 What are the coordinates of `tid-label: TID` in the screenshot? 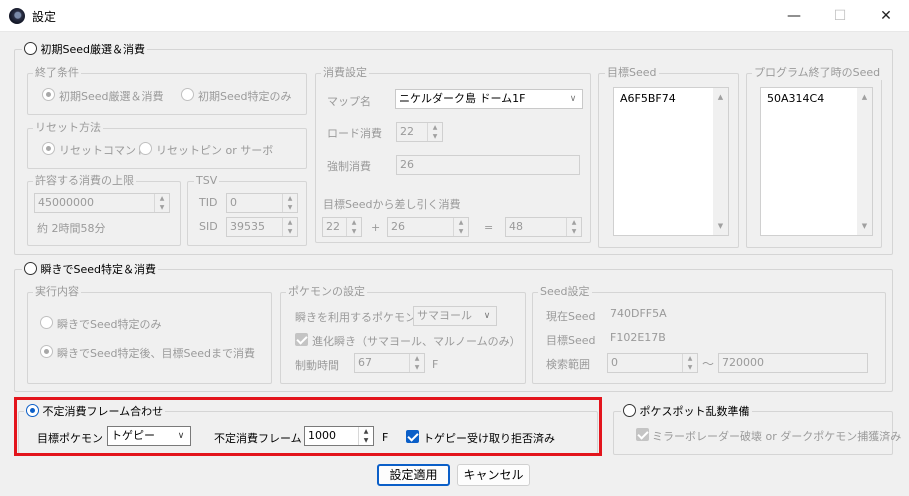 It's located at (208, 202).